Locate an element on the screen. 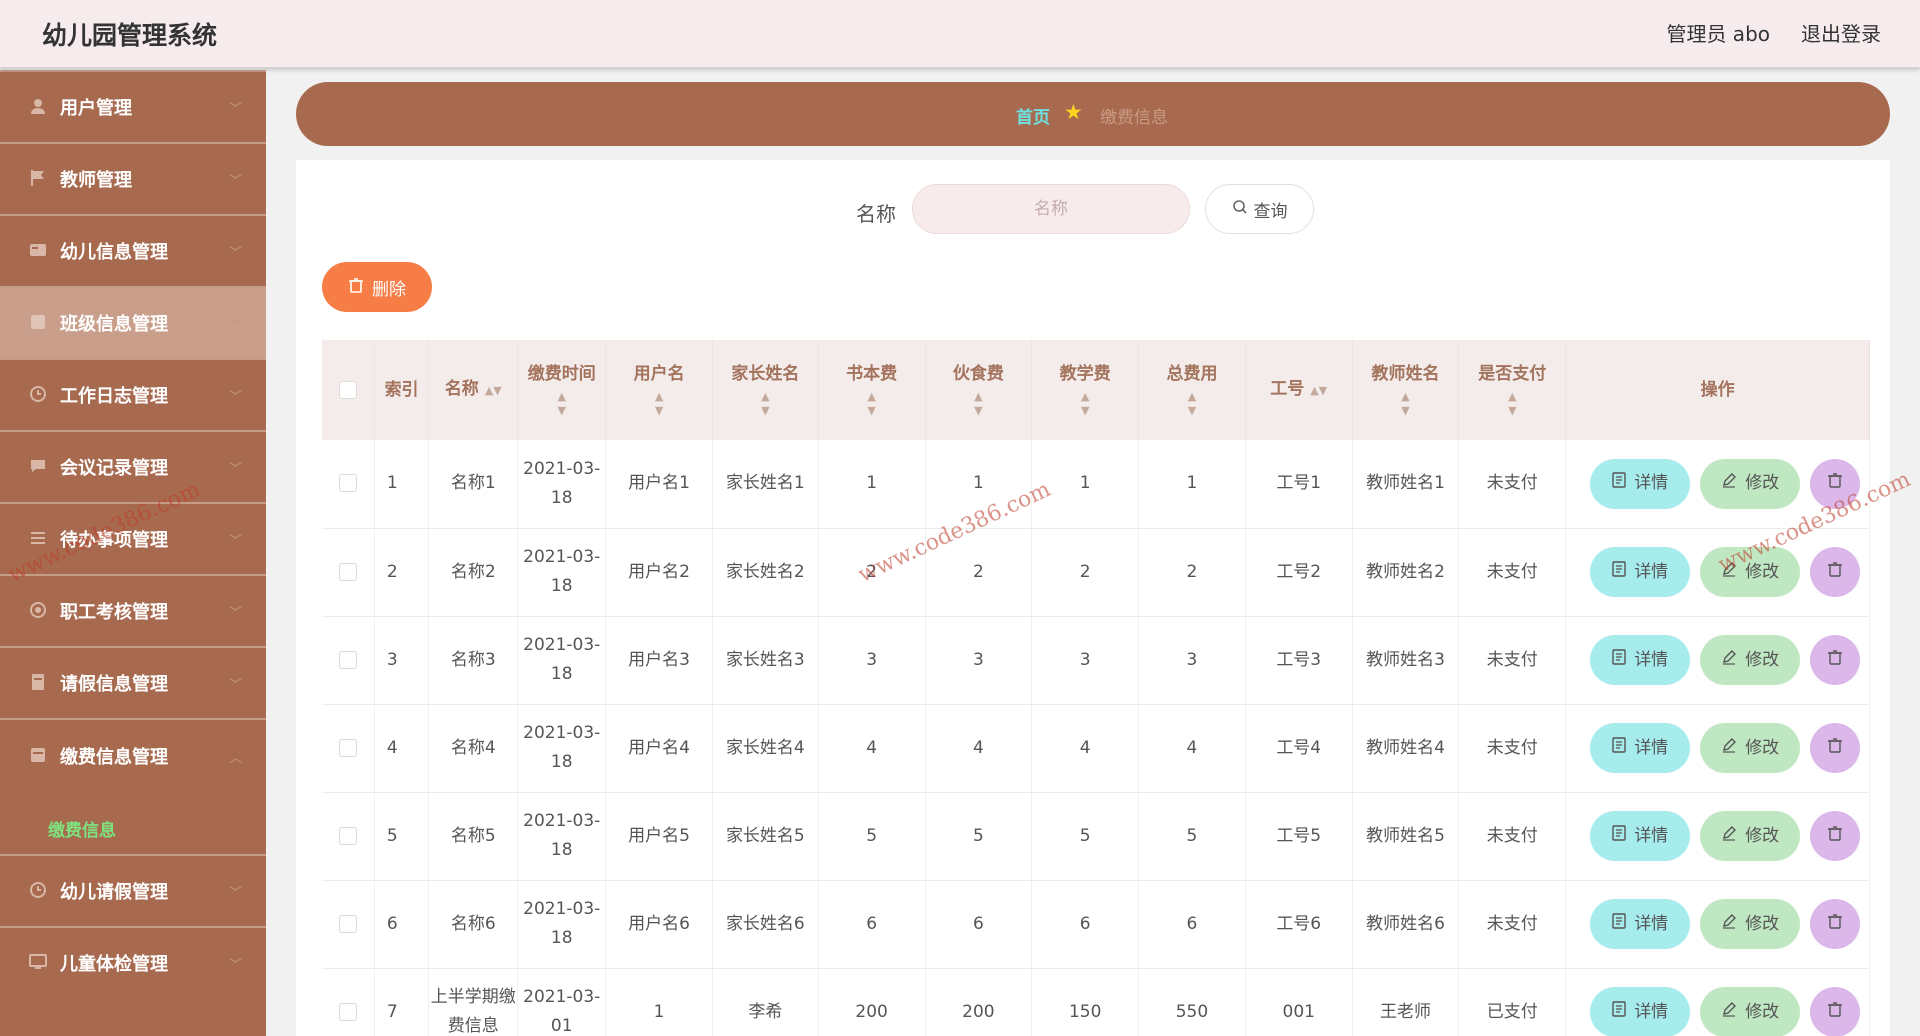 The height and width of the screenshot is (1036, 1920). header-staff-id: 工号 ▲▼ is located at coordinates (1299, 390).